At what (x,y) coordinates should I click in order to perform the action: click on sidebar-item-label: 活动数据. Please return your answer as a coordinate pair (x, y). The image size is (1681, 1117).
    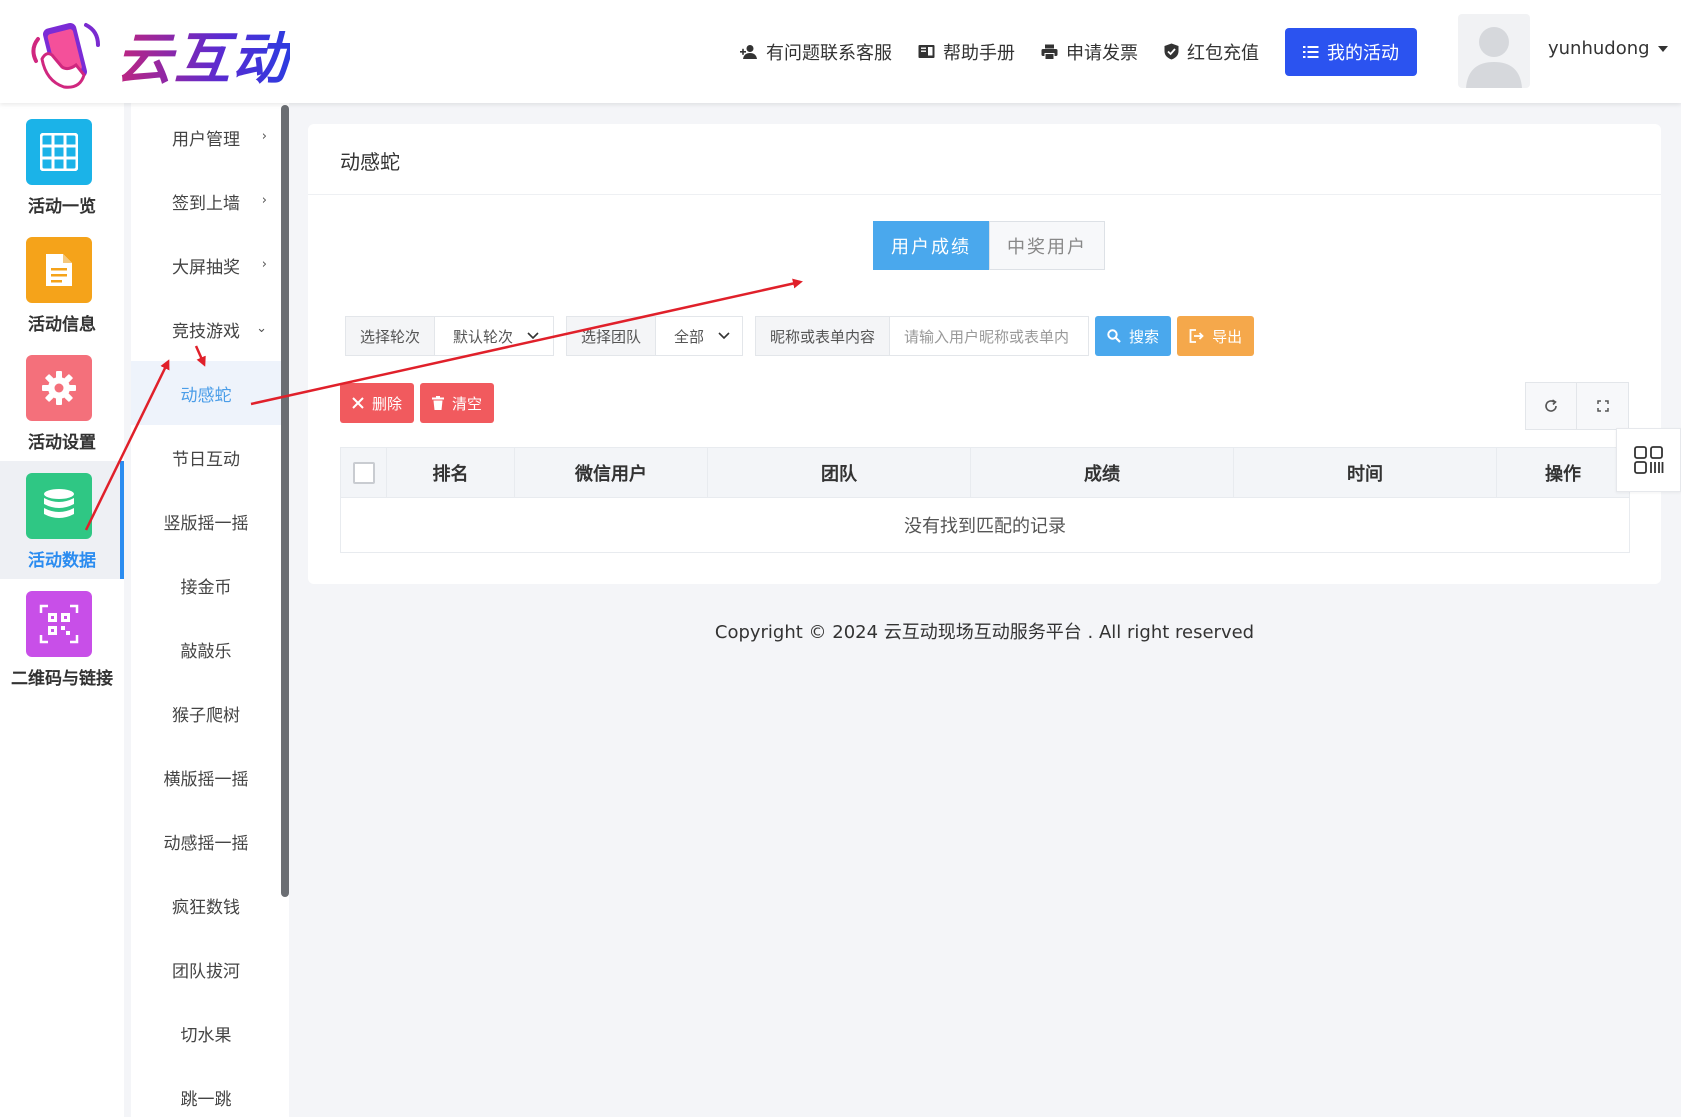
    Looking at the image, I should click on (62, 561).